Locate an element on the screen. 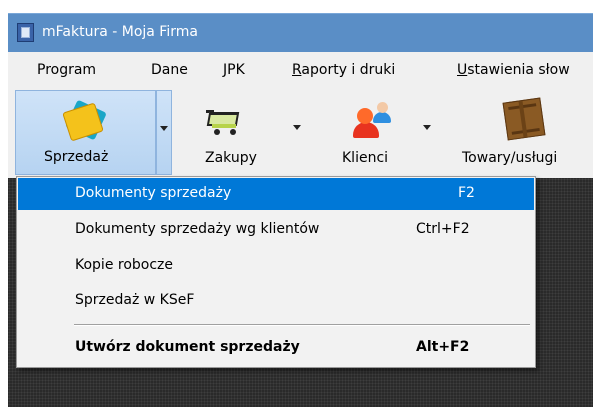 The width and height of the screenshot is (593, 407). menu-item-shortcut: Ctrl+F2 is located at coordinates (443, 229).